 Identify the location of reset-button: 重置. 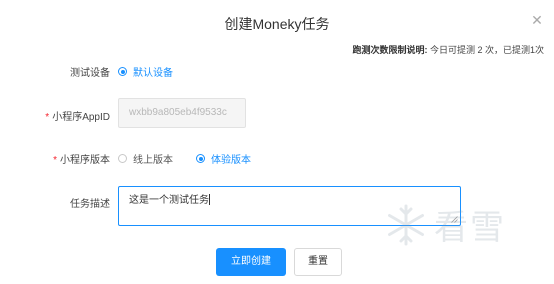
(318, 262).